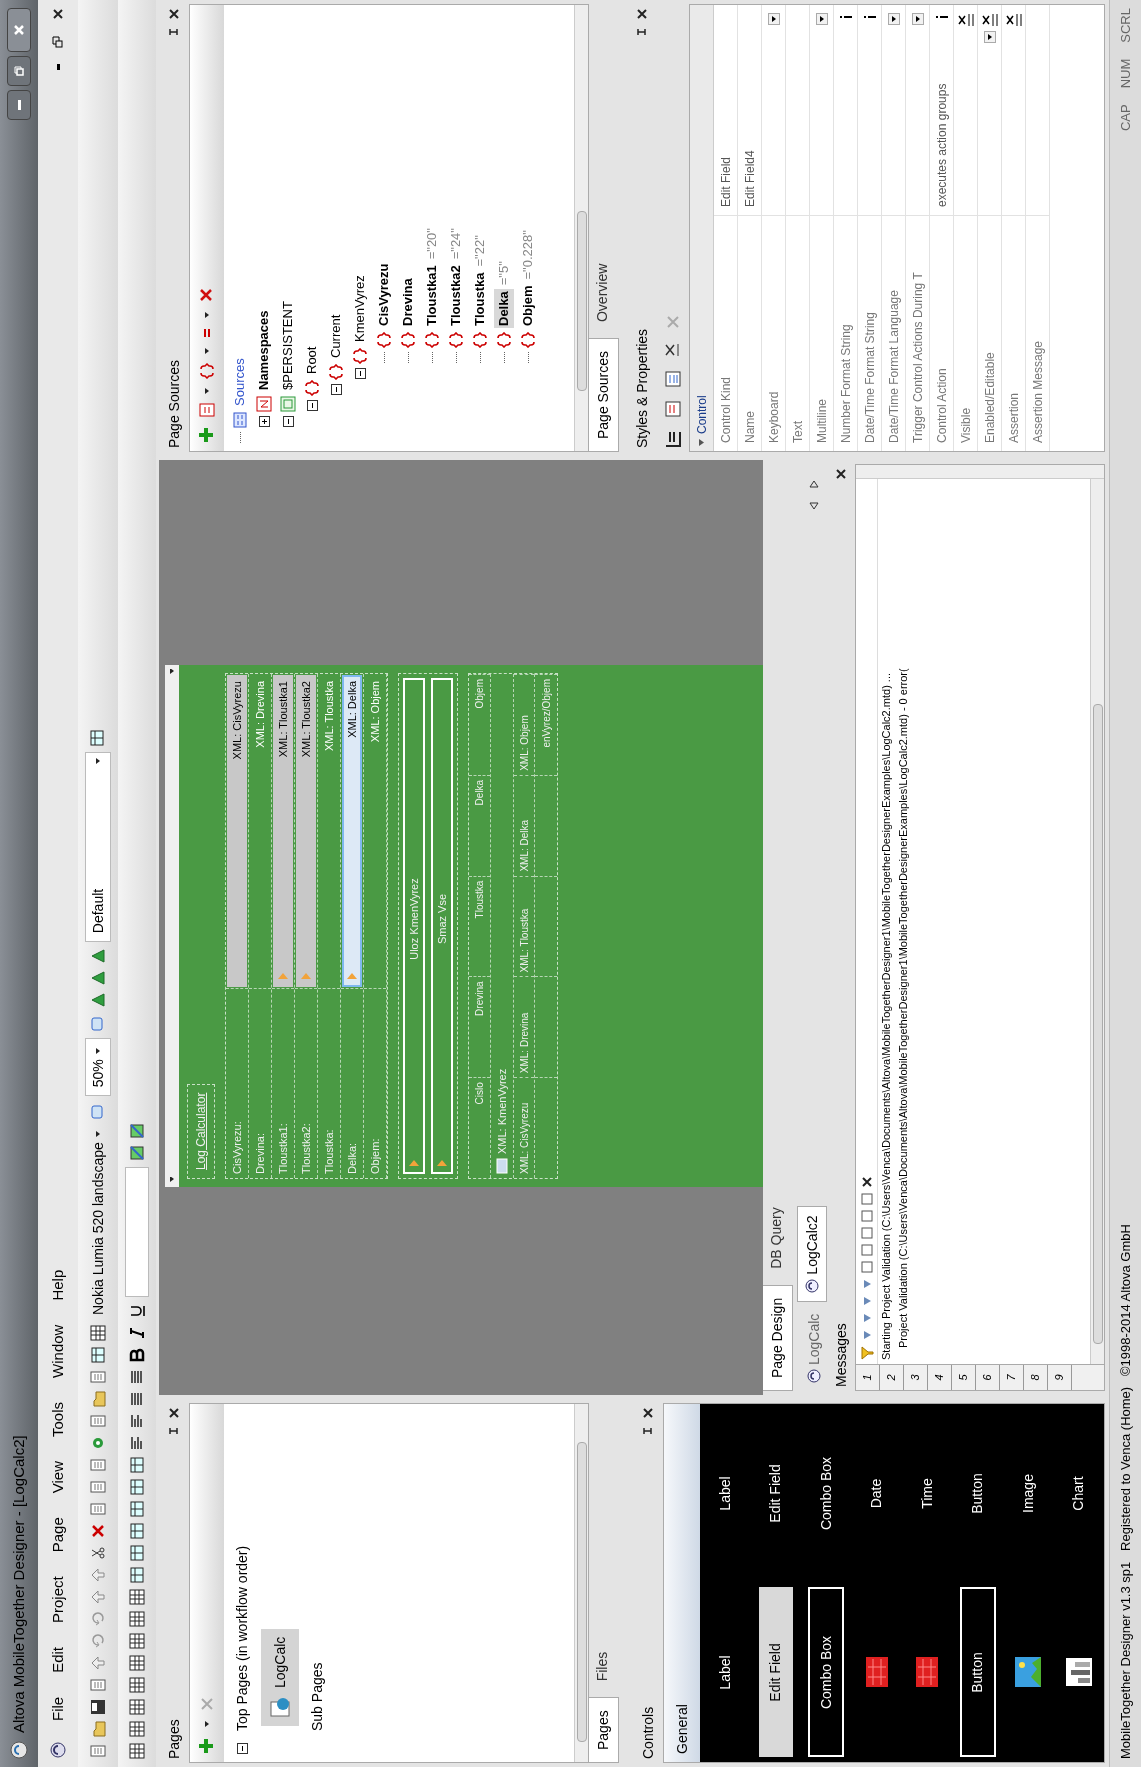 Image resolution: width=1141 pixels, height=1767 pixels. Describe the element at coordinates (280, 1677) in the screenshot. I see `tree-item: LogCalc` at that location.